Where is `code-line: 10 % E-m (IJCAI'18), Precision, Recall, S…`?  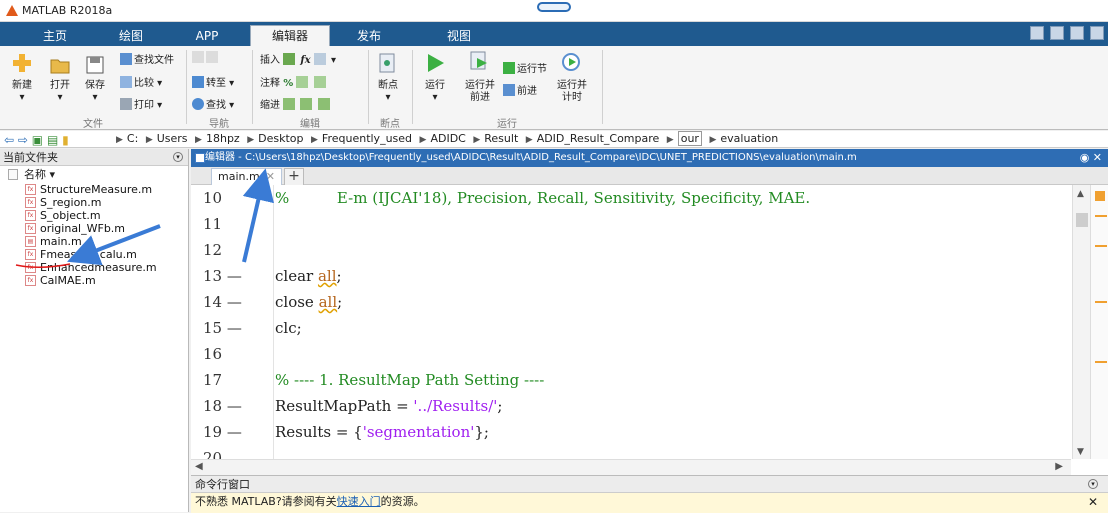
code-line: 10 % E-m (IJCAI'18), Precision, Recall, S… is located at coordinates (631, 198).